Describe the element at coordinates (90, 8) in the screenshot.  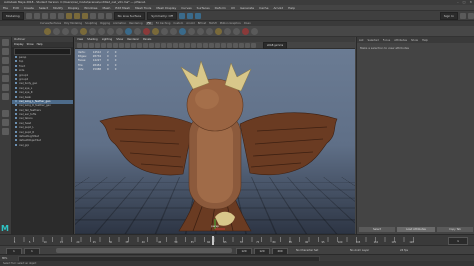
I see `menu-item-windows: Windows` at that location.